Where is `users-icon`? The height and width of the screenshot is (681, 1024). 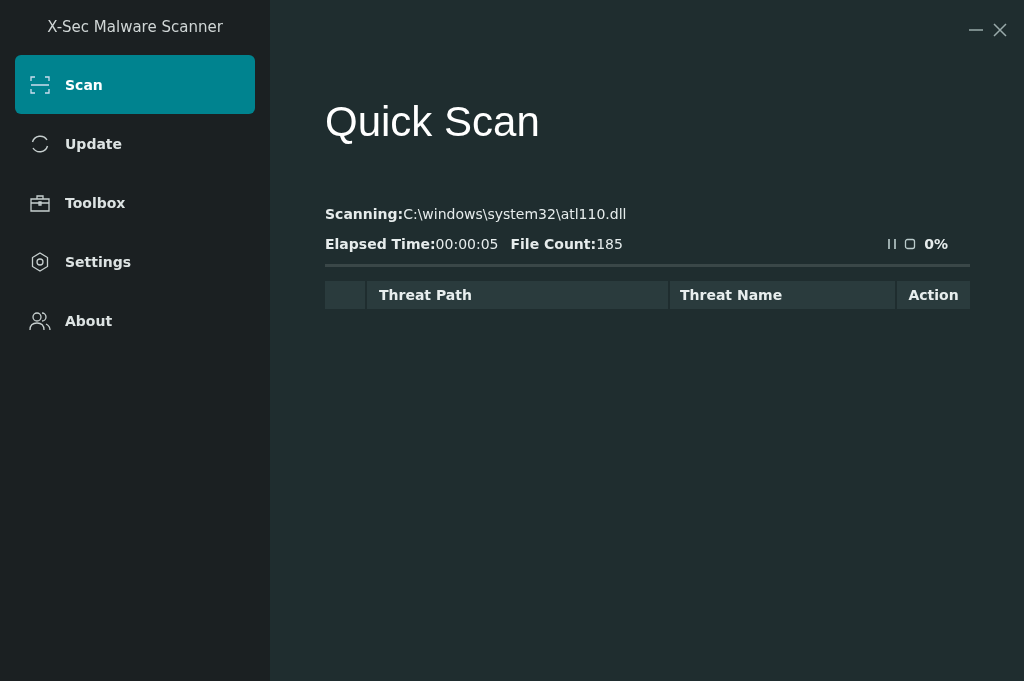
users-icon is located at coordinates (40, 320).